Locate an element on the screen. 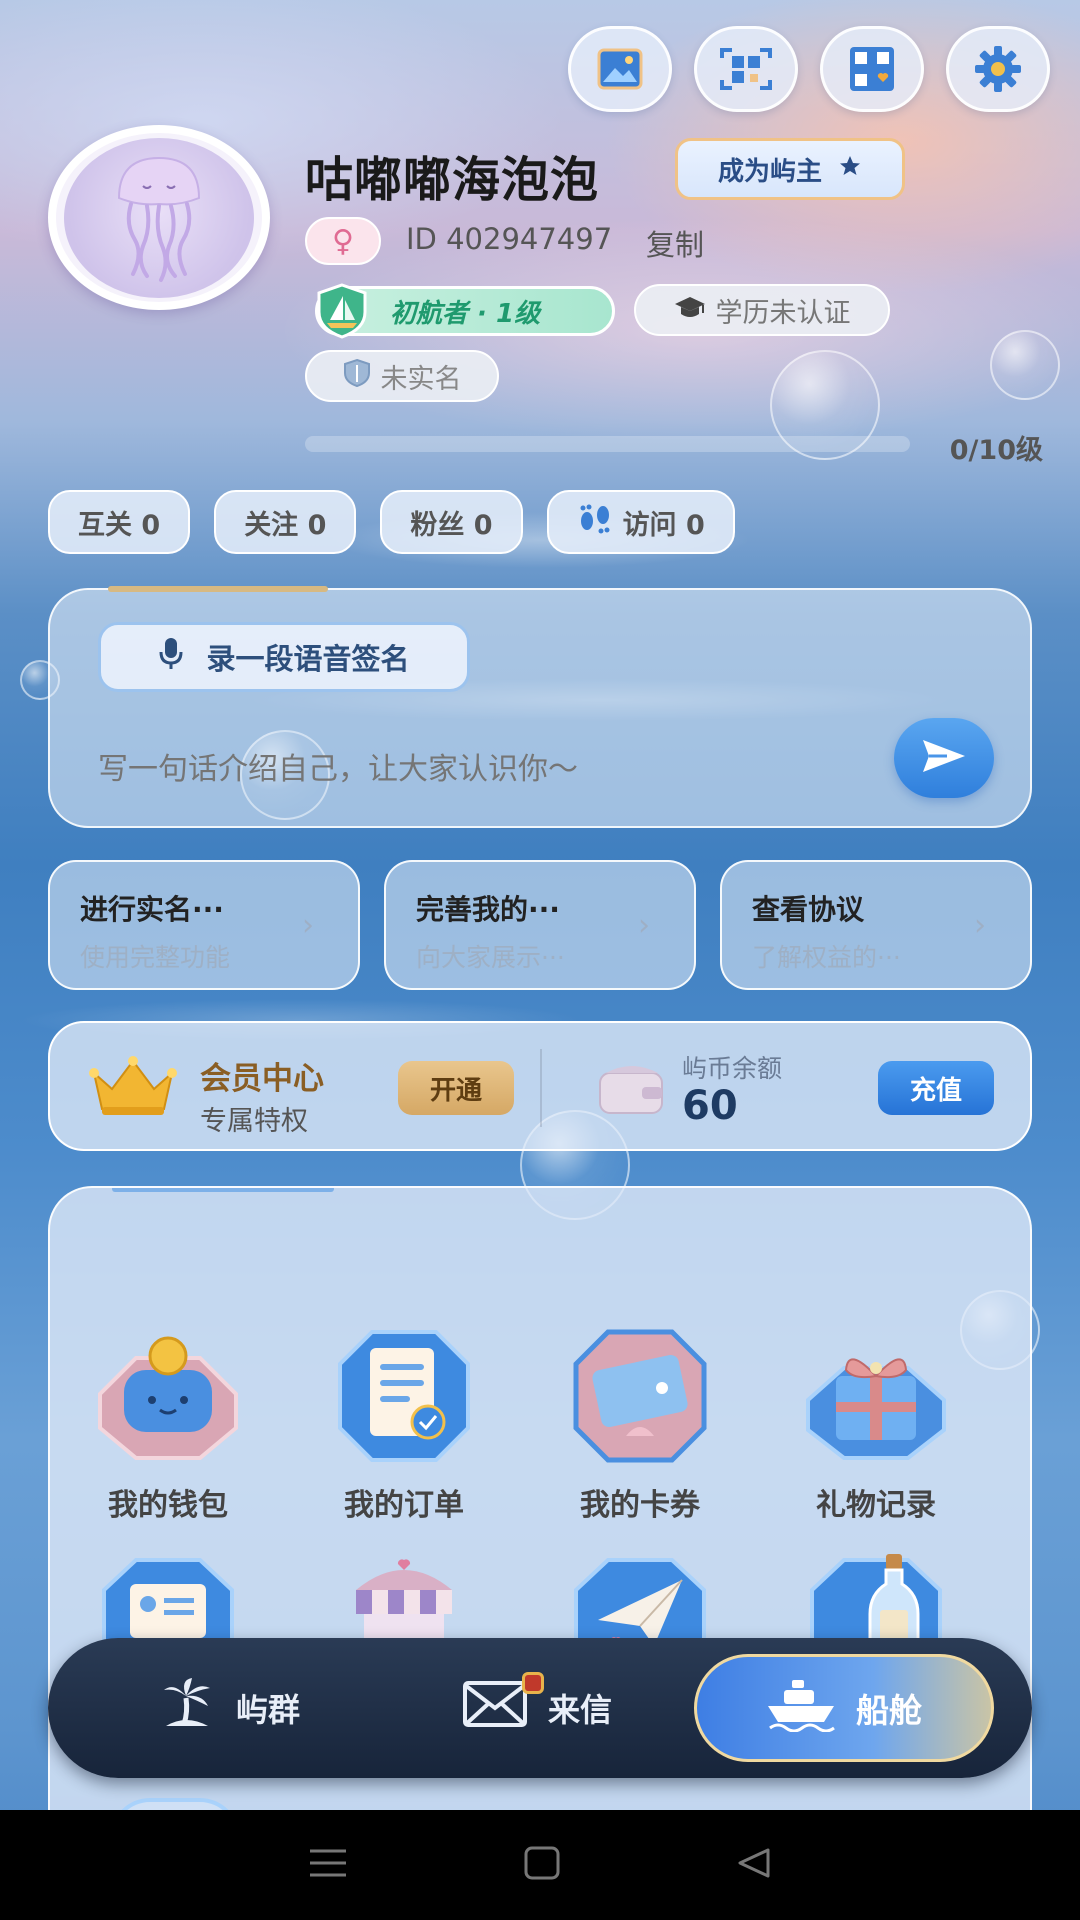 This screenshot has height=1920, width=1080. avatar is located at coordinates (159, 217).